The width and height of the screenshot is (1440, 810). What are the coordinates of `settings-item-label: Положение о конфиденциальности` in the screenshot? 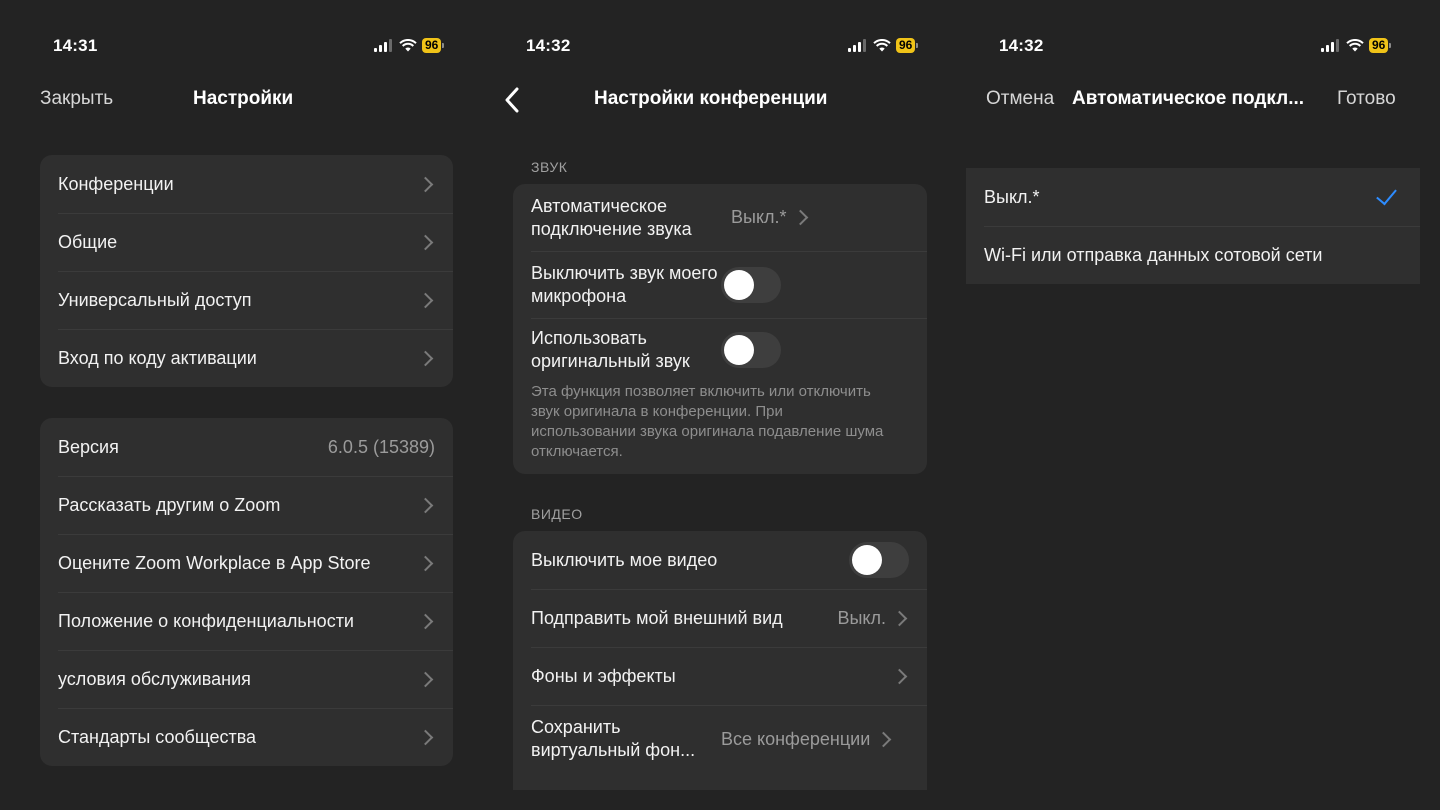 It's located at (206, 620).